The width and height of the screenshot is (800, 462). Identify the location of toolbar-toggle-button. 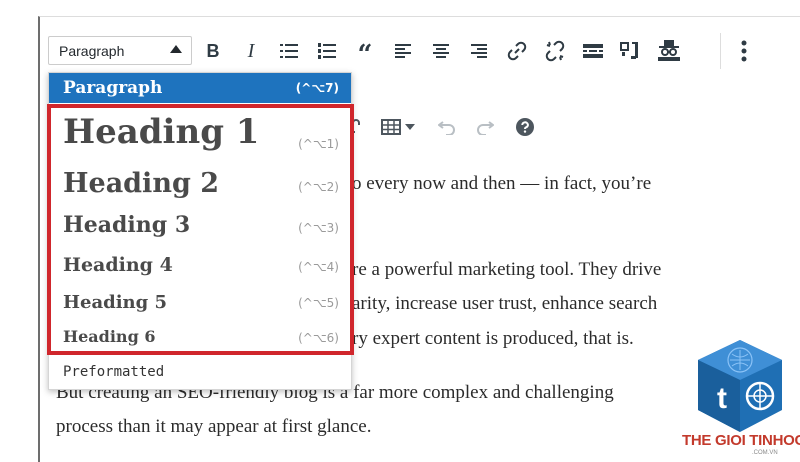
(631, 51).